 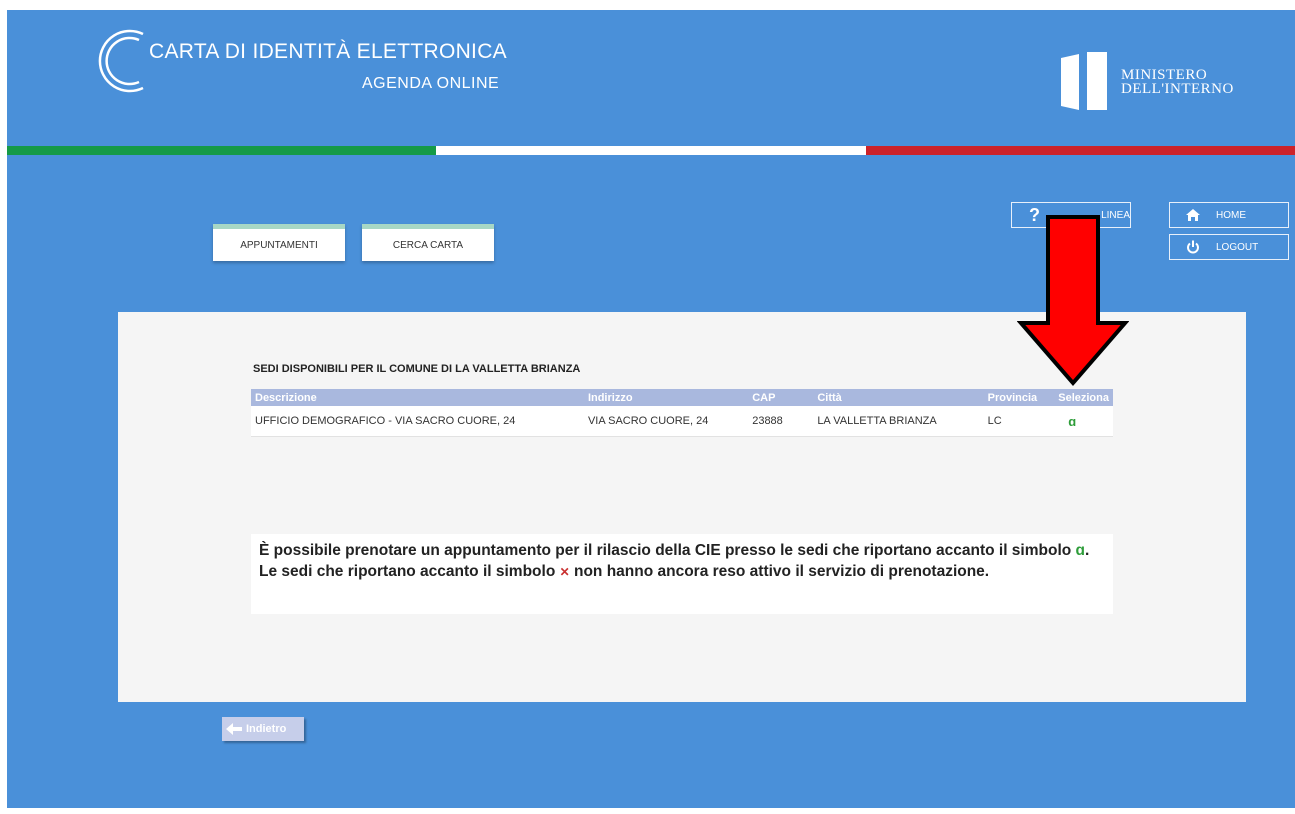 What do you see at coordinates (898, 397) in the screenshot?
I see `col-citta: Città` at bounding box center [898, 397].